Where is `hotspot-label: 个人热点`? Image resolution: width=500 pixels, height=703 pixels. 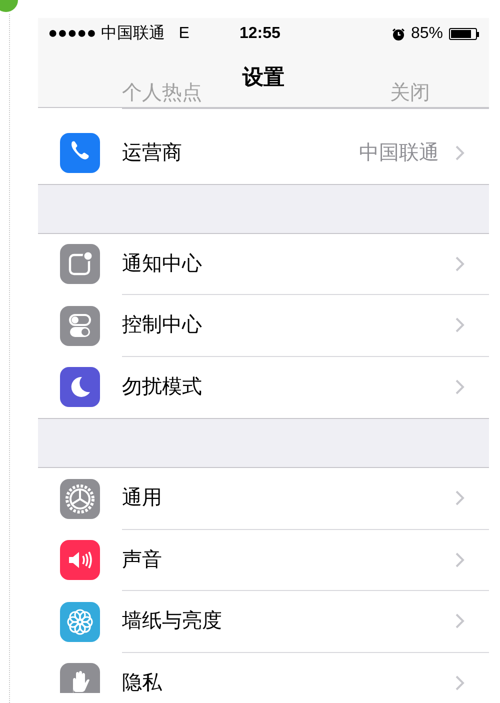 hotspot-label: 个人热点 is located at coordinates (162, 93).